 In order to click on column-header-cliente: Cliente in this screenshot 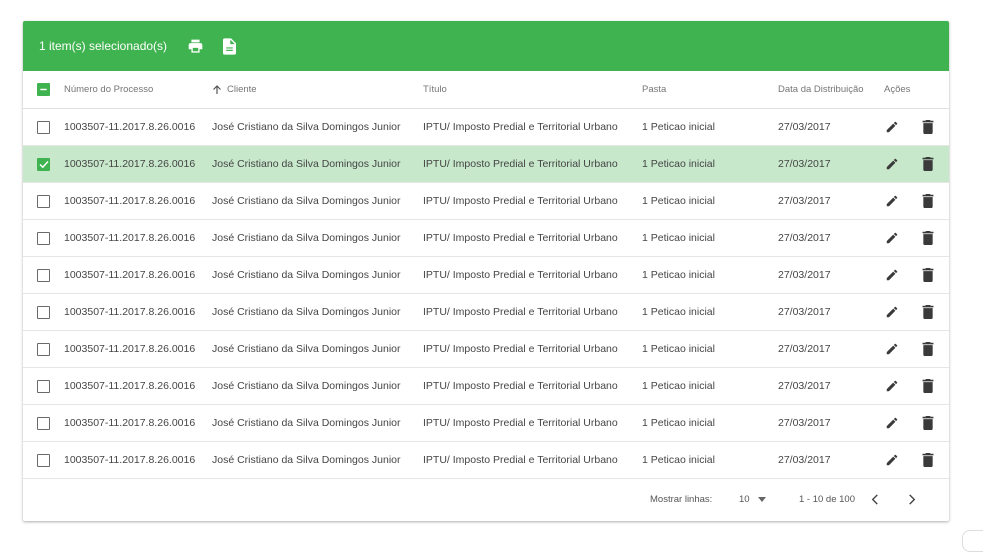, I will do `click(234, 89)`.